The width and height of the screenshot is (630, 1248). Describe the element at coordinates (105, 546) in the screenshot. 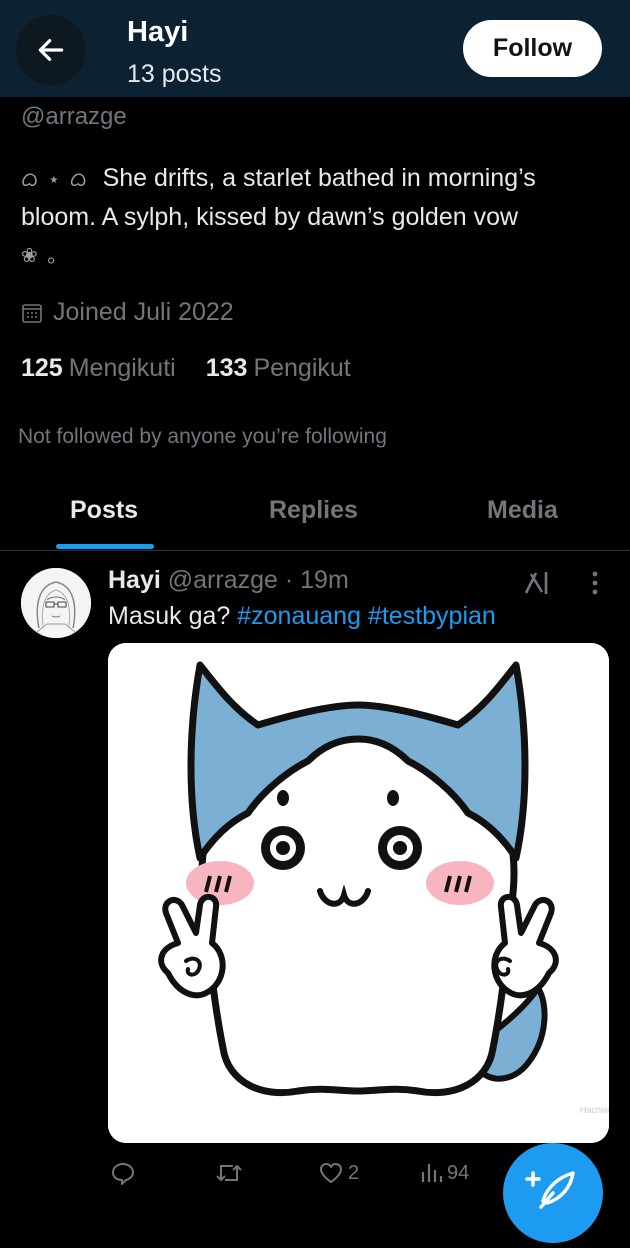

I see `active-tab-indicator` at that location.